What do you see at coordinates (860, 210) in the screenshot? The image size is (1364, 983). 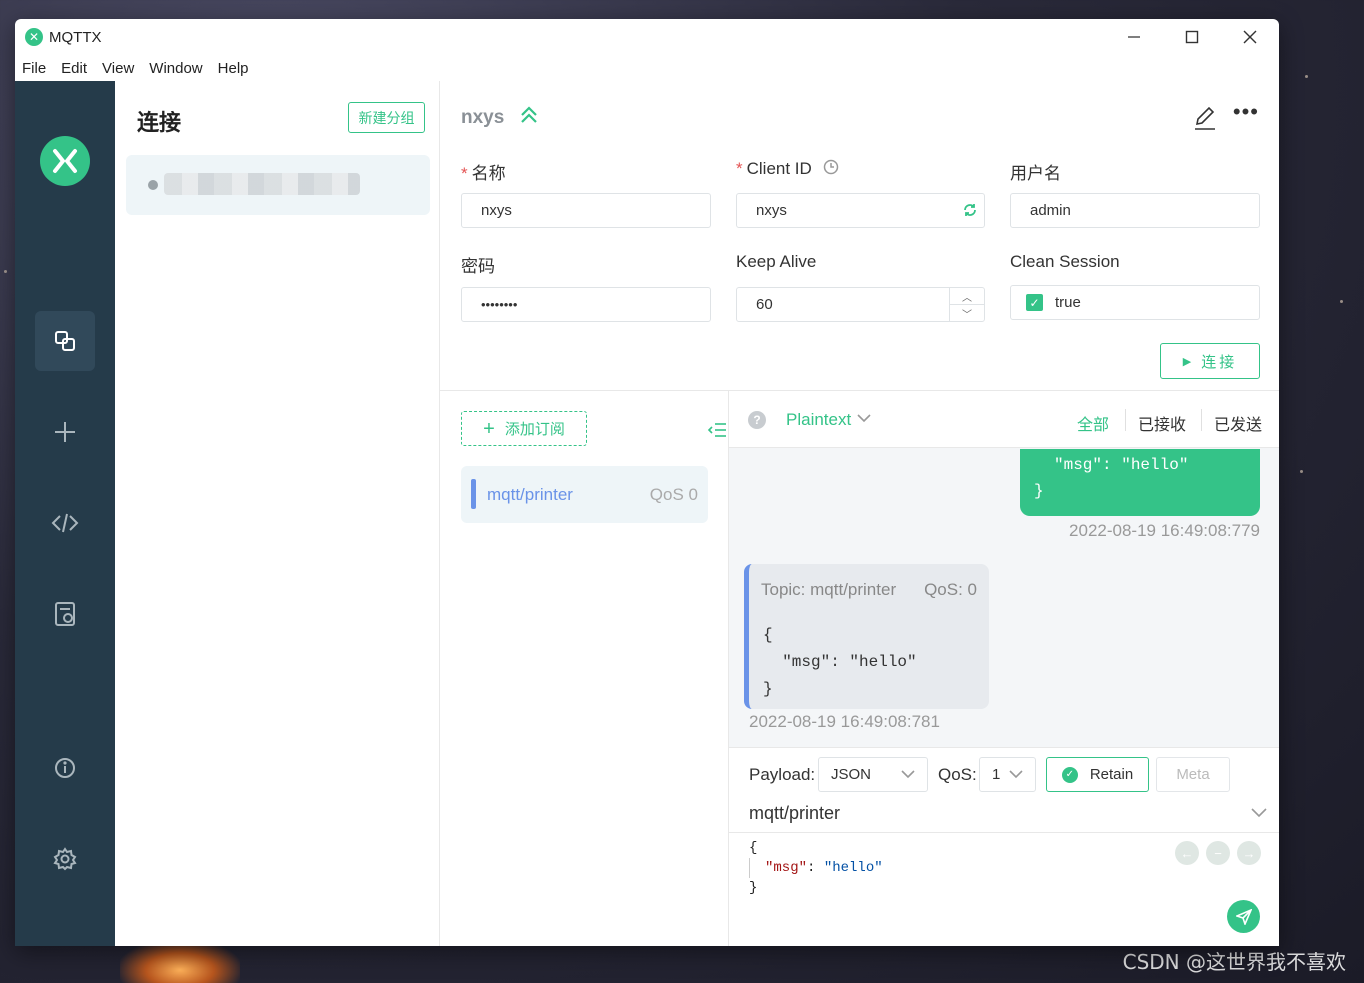 I see `client-id-field: nxys` at bounding box center [860, 210].